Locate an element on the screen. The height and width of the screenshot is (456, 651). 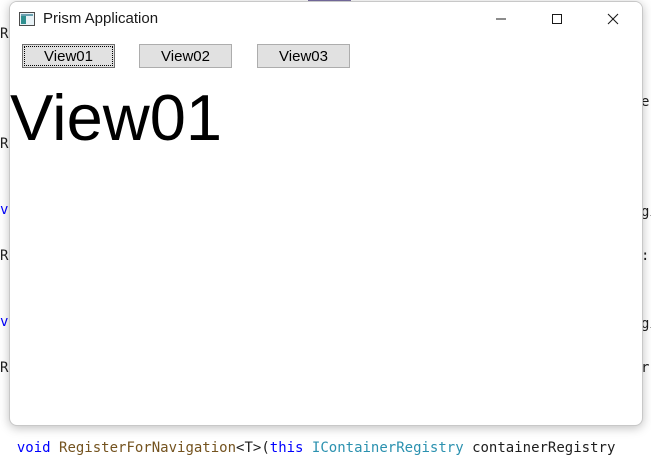
view02-button: View02 is located at coordinates (185, 56).